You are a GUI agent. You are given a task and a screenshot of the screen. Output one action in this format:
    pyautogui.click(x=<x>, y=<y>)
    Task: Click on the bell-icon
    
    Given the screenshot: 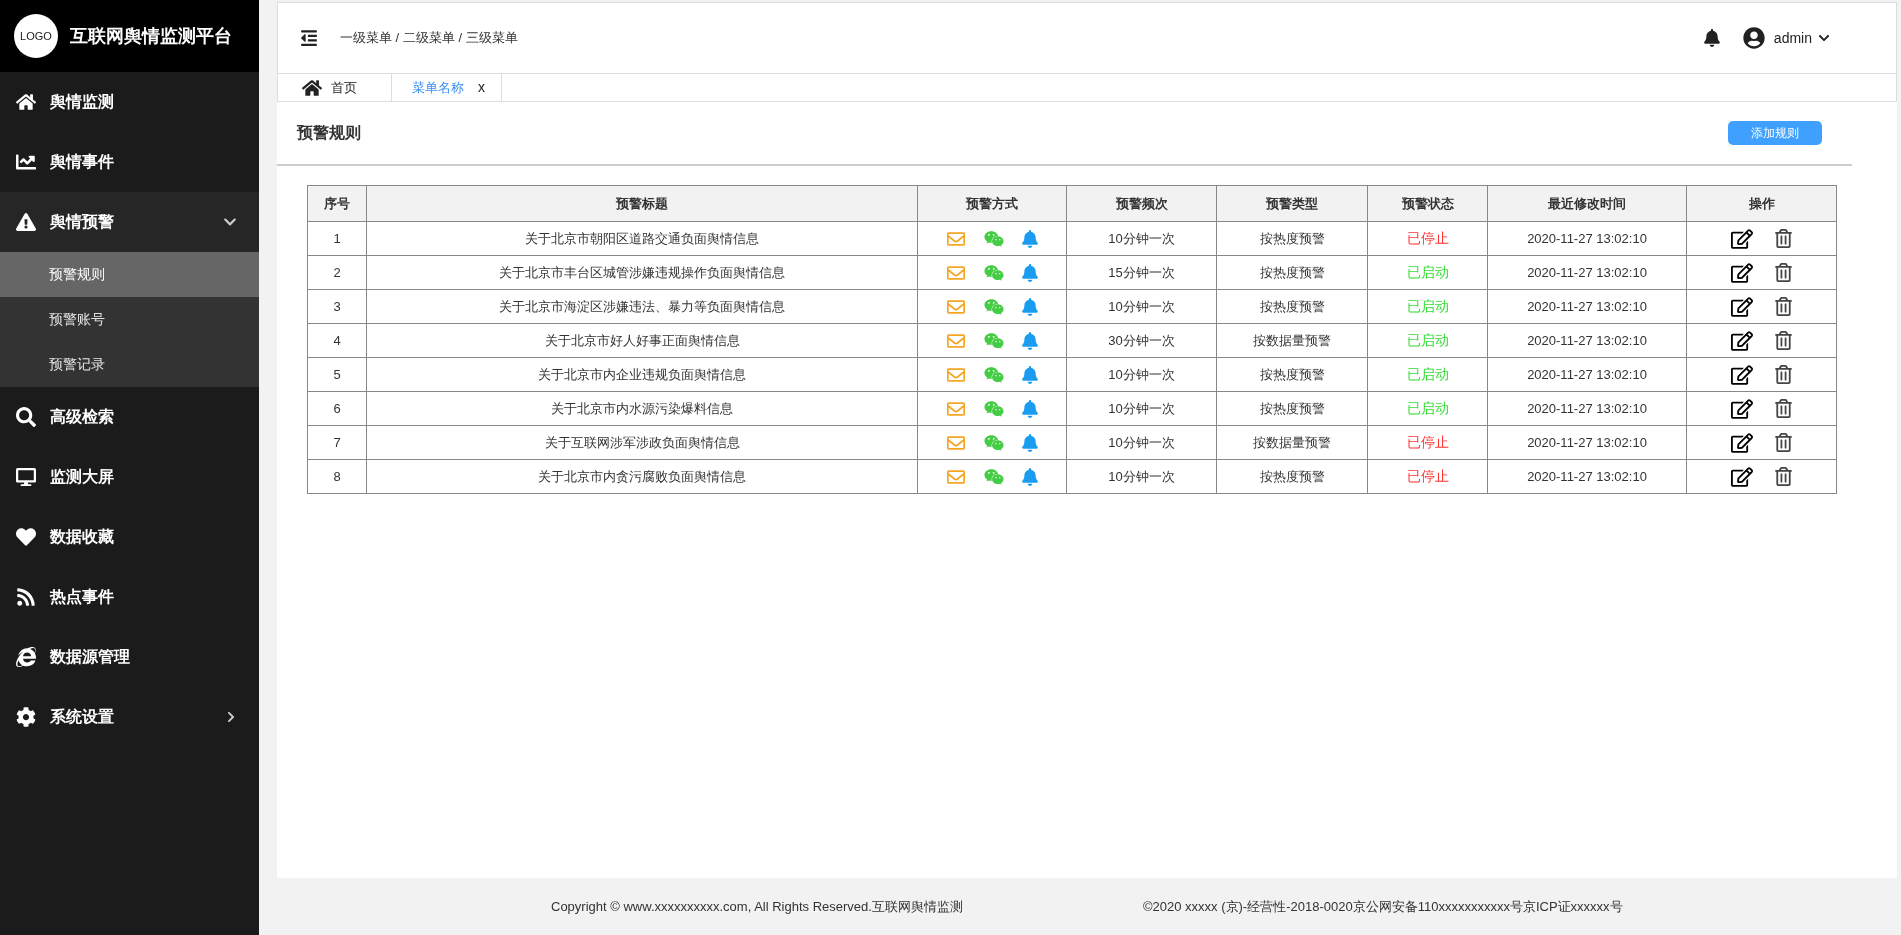 What is the action you would take?
    pyautogui.click(x=1711, y=38)
    